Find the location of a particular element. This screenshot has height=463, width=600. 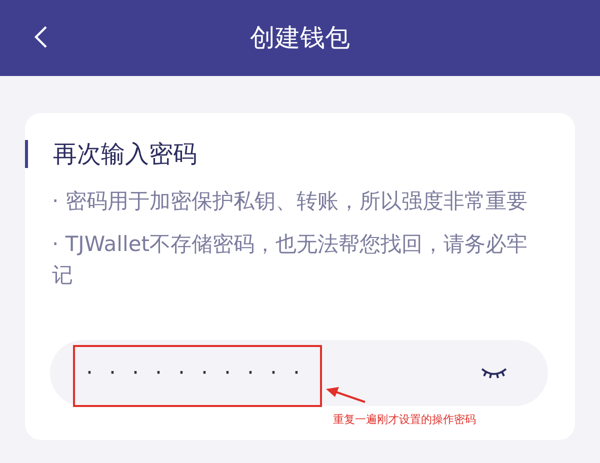

note-text: · 密码用于加密保护私钥、转账，所以强度非常重要 is located at coordinates (290, 201).